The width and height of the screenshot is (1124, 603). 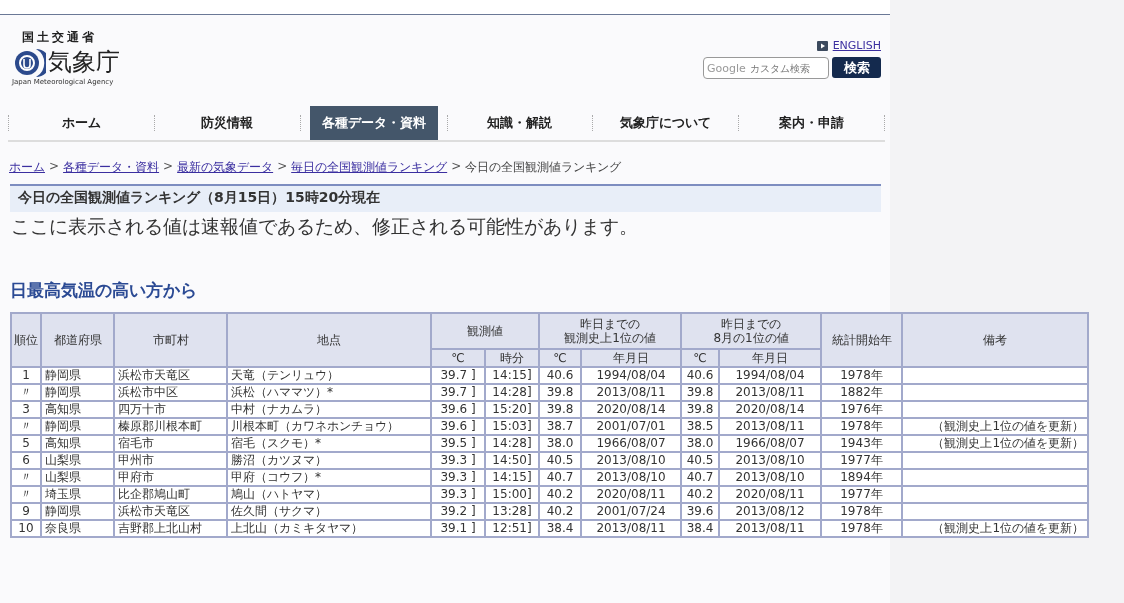 I want to click on nav-tab: 知識・解説, so click(x=520, y=123).